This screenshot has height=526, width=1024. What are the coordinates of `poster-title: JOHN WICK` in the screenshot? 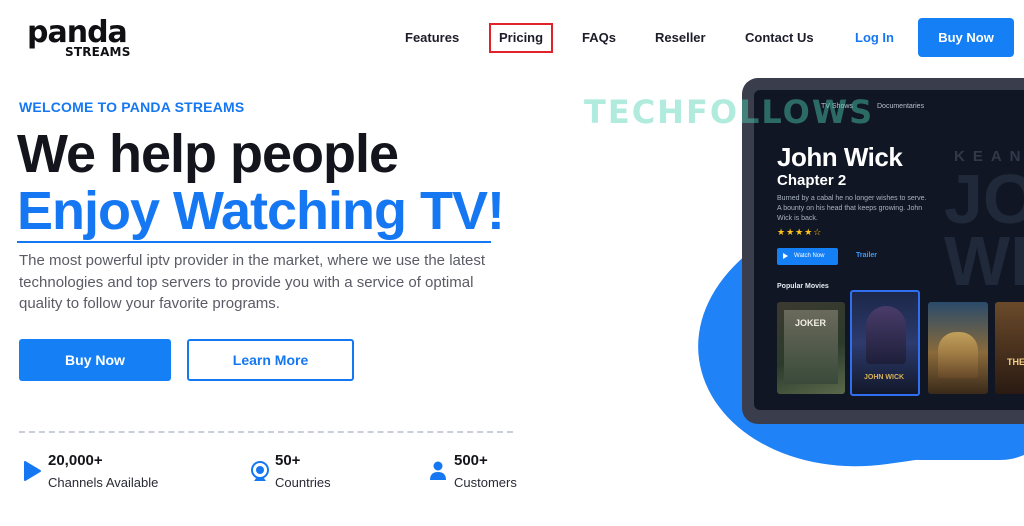 It's located at (884, 377).